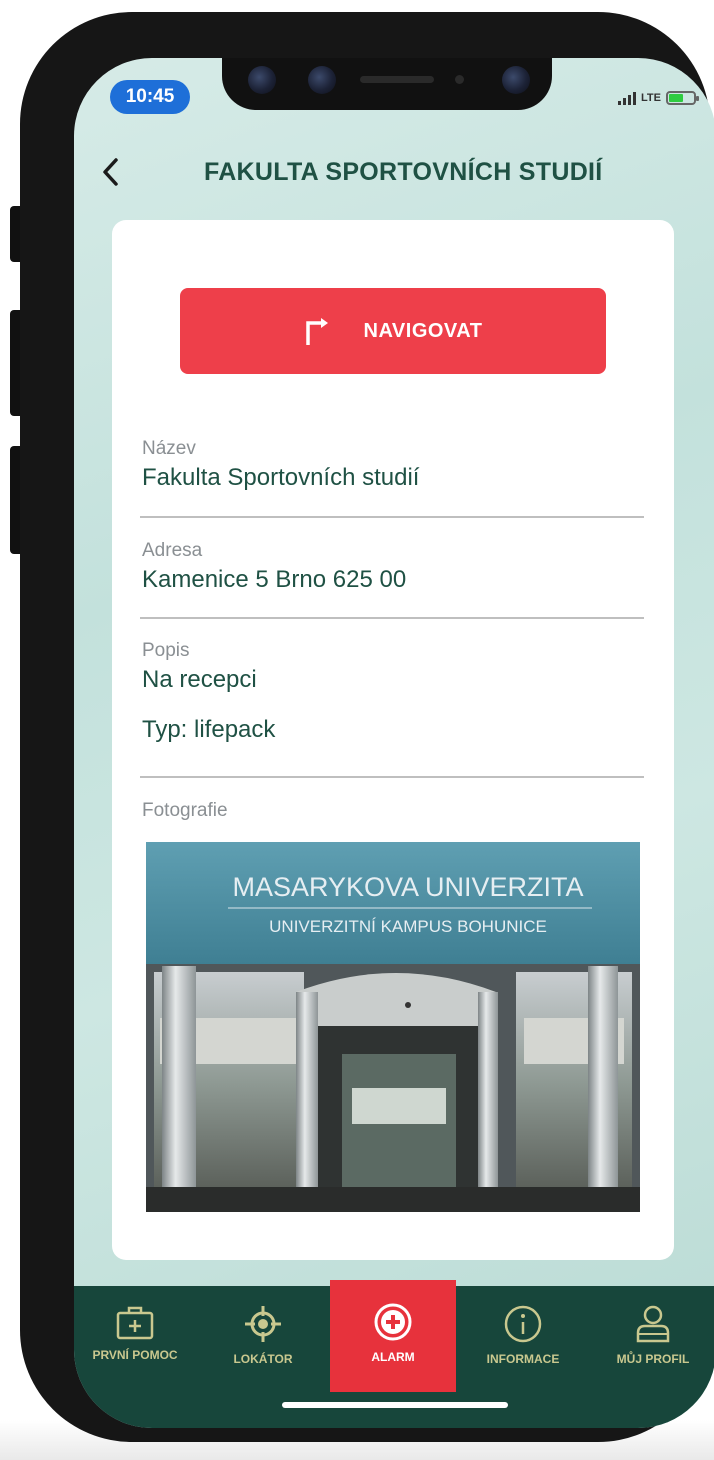 This screenshot has height=1460, width=714. I want to click on navigate-button-label: NAVIGOVAT, so click(423, 330).